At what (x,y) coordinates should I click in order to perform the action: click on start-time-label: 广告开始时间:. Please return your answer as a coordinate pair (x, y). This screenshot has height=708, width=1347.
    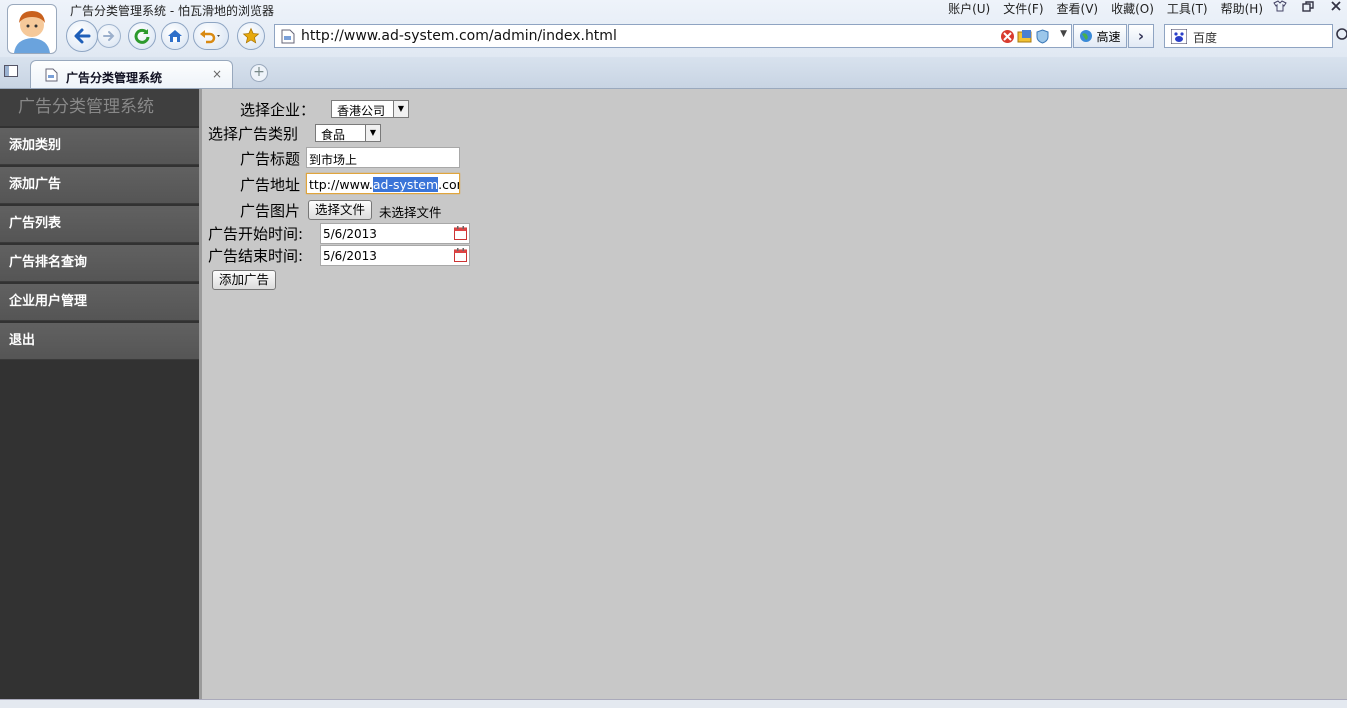
    Looking at the image, I should click on (256, 234).